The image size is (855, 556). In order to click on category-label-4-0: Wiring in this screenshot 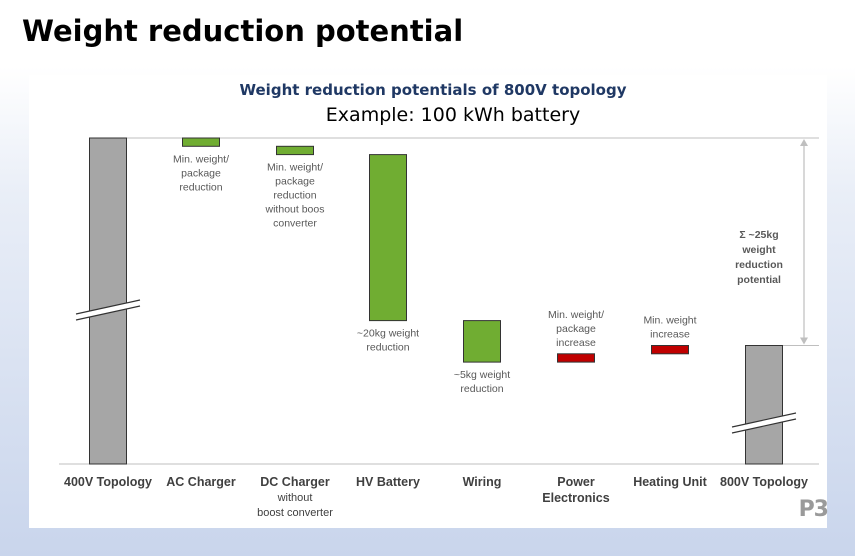, I will do `click(482, 482)`.